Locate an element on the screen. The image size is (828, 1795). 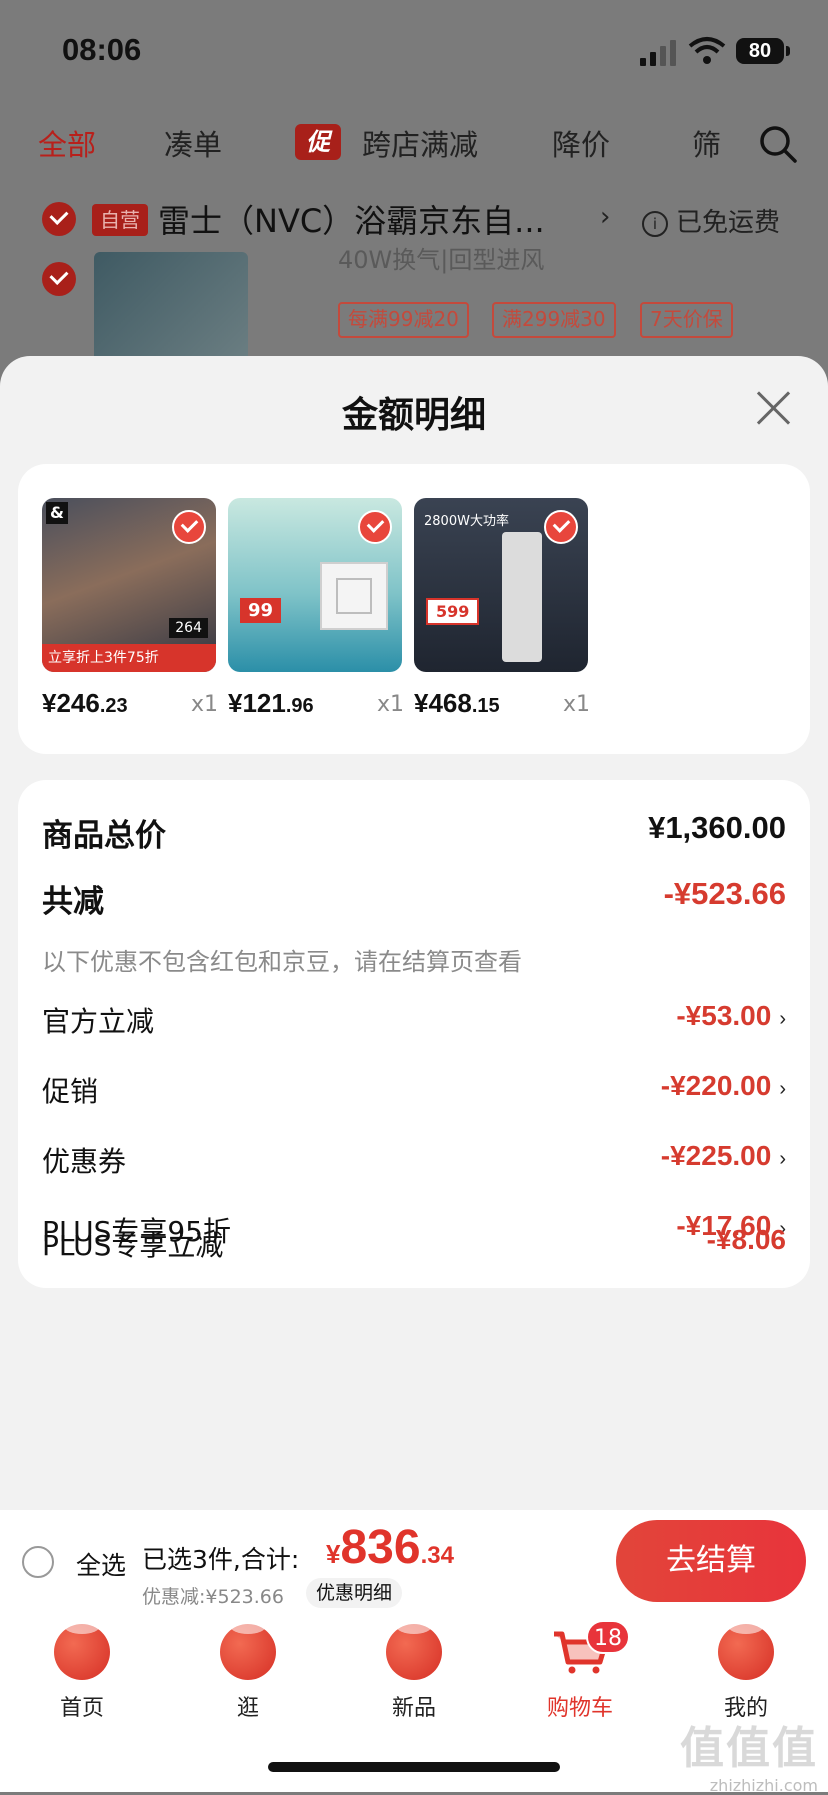
price-int: ¥468 is located at coordinates (443, 703).